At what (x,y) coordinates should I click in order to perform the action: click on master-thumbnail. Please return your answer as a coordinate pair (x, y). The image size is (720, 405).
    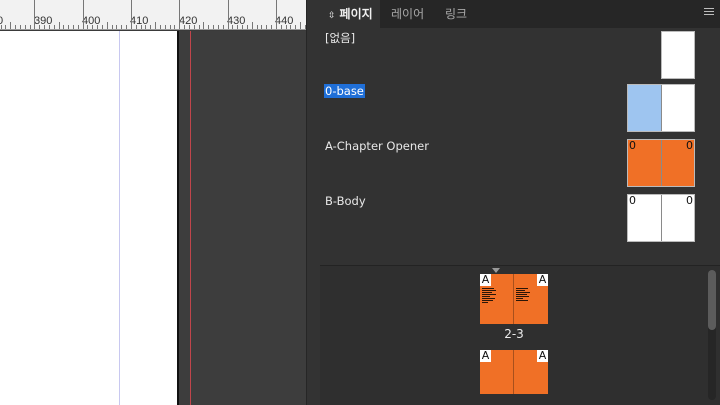
    Looking at the image, I should click on (678, 55).